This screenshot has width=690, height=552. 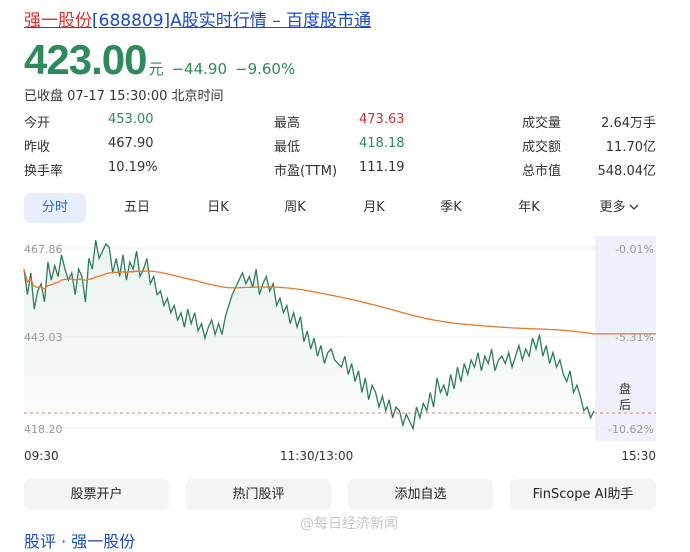 I want to click on stats-row: 昨收 467.90 最低 418.18 成交额 11.70亿, so click(x=340, y=147).